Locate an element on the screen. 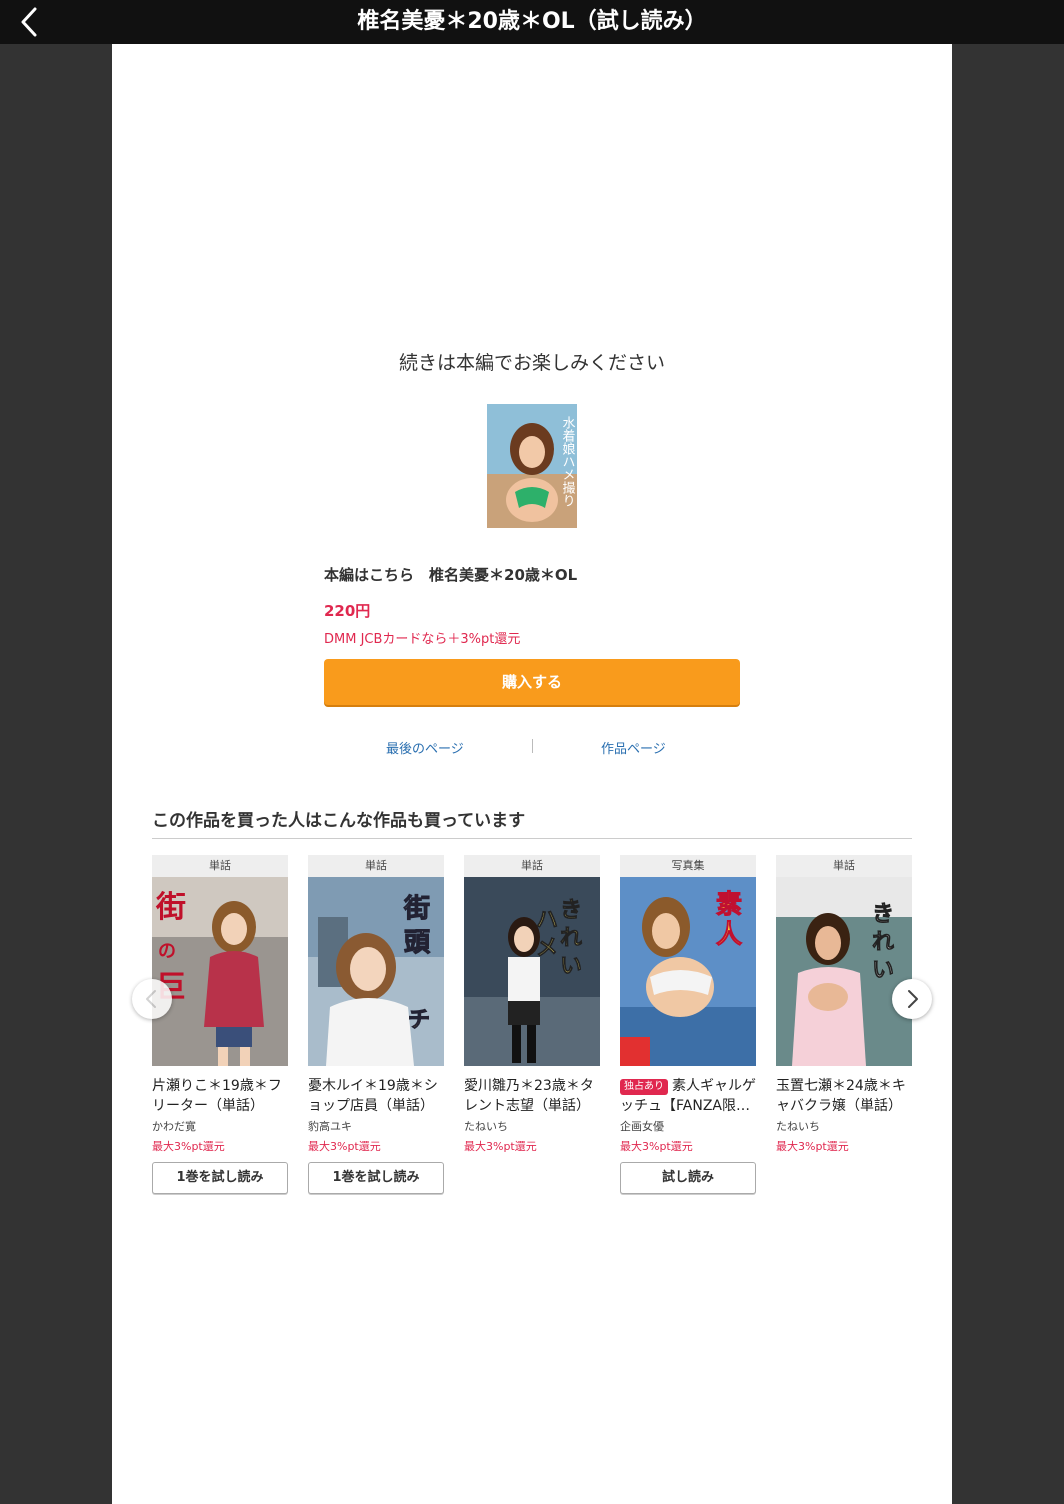 Image resolution: width=1064 pixels, height=1504 pixels. card-title: 片瀬りこ＊19歳＊フリーター（単話） is located at coordinates (220, 1096).